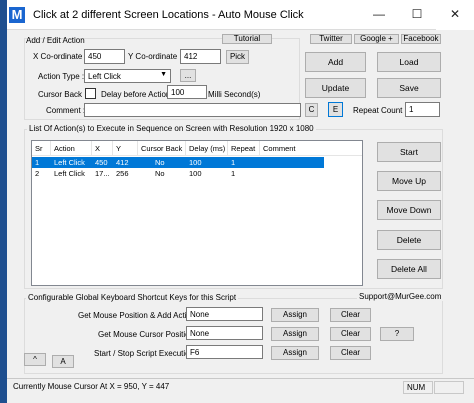 The height and width of the screenshot is (403, 474). What do you see at coordinates (122, 173) in the screenshot?
I see `table-cell: 256` at bounding box center [122, 173].